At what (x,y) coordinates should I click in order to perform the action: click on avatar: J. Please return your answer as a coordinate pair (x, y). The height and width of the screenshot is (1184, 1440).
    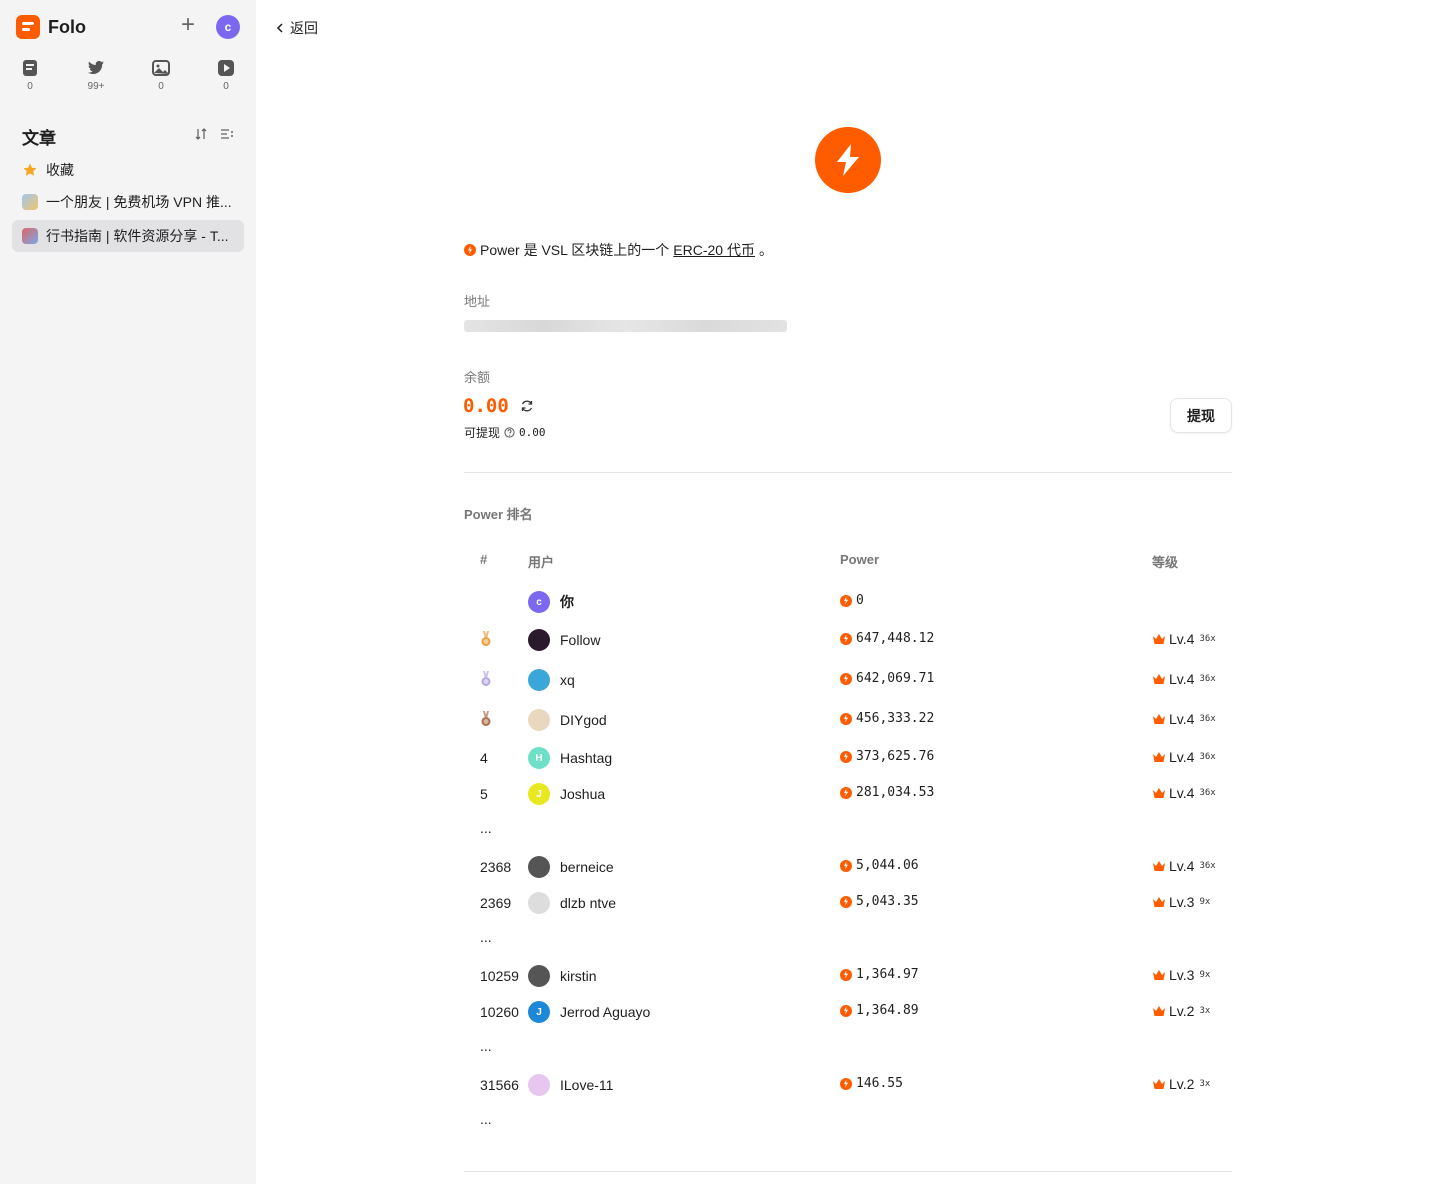
    Looking at the image, I should click on (539, 1012).